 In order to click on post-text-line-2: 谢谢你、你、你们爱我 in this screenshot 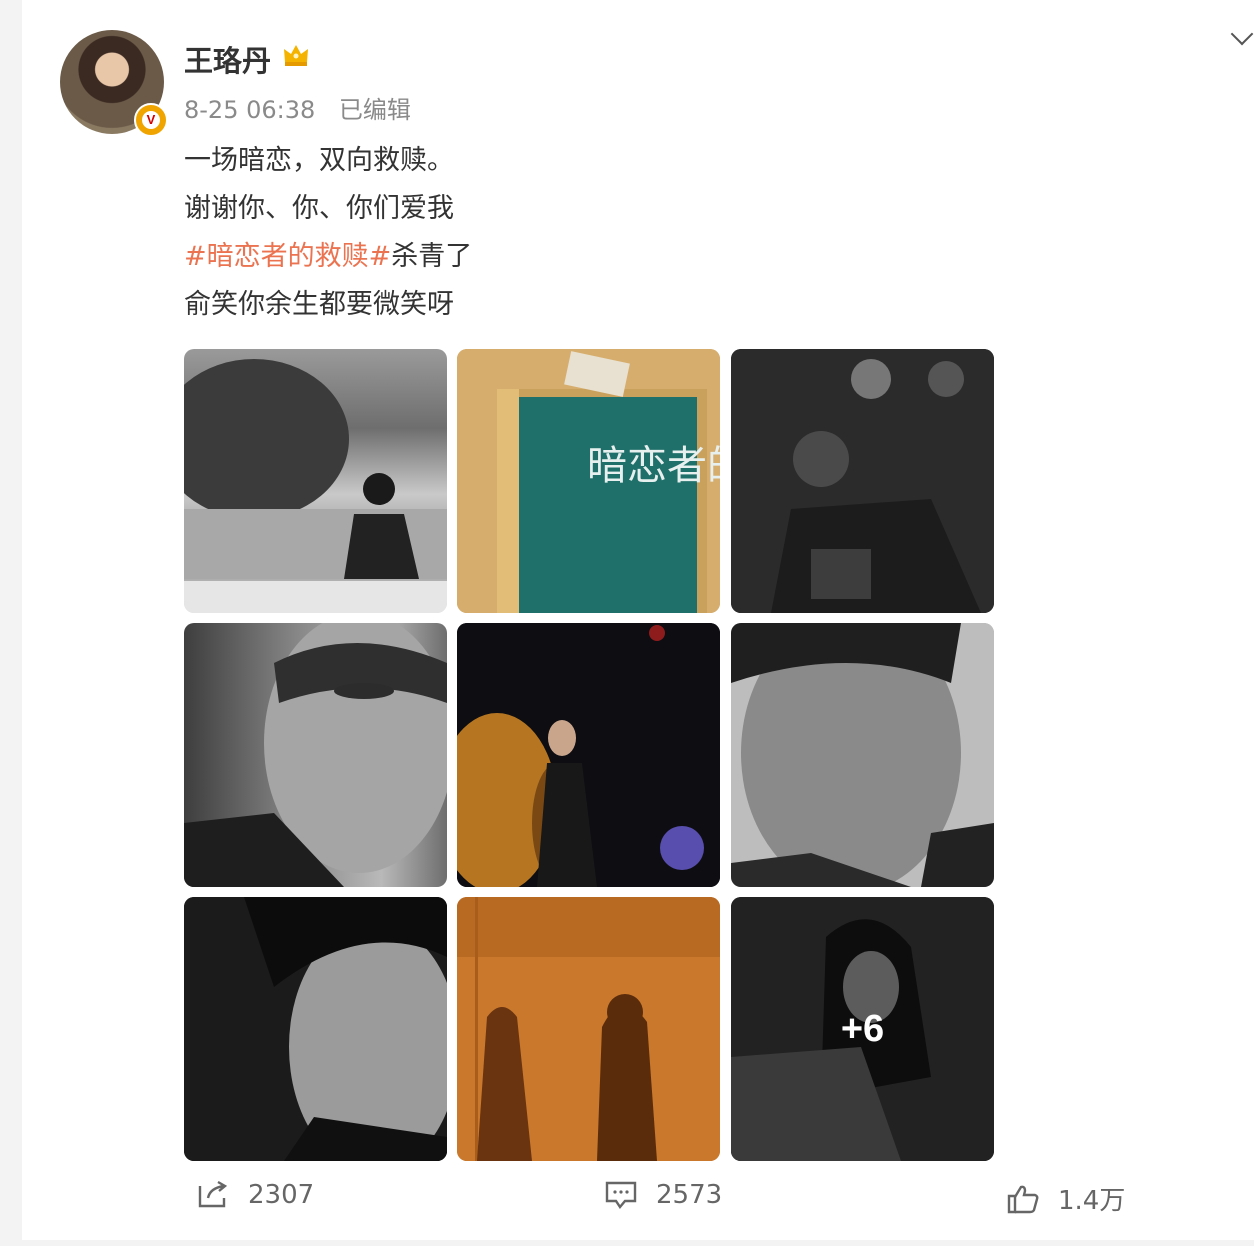, I will do `click(319, 208)`.